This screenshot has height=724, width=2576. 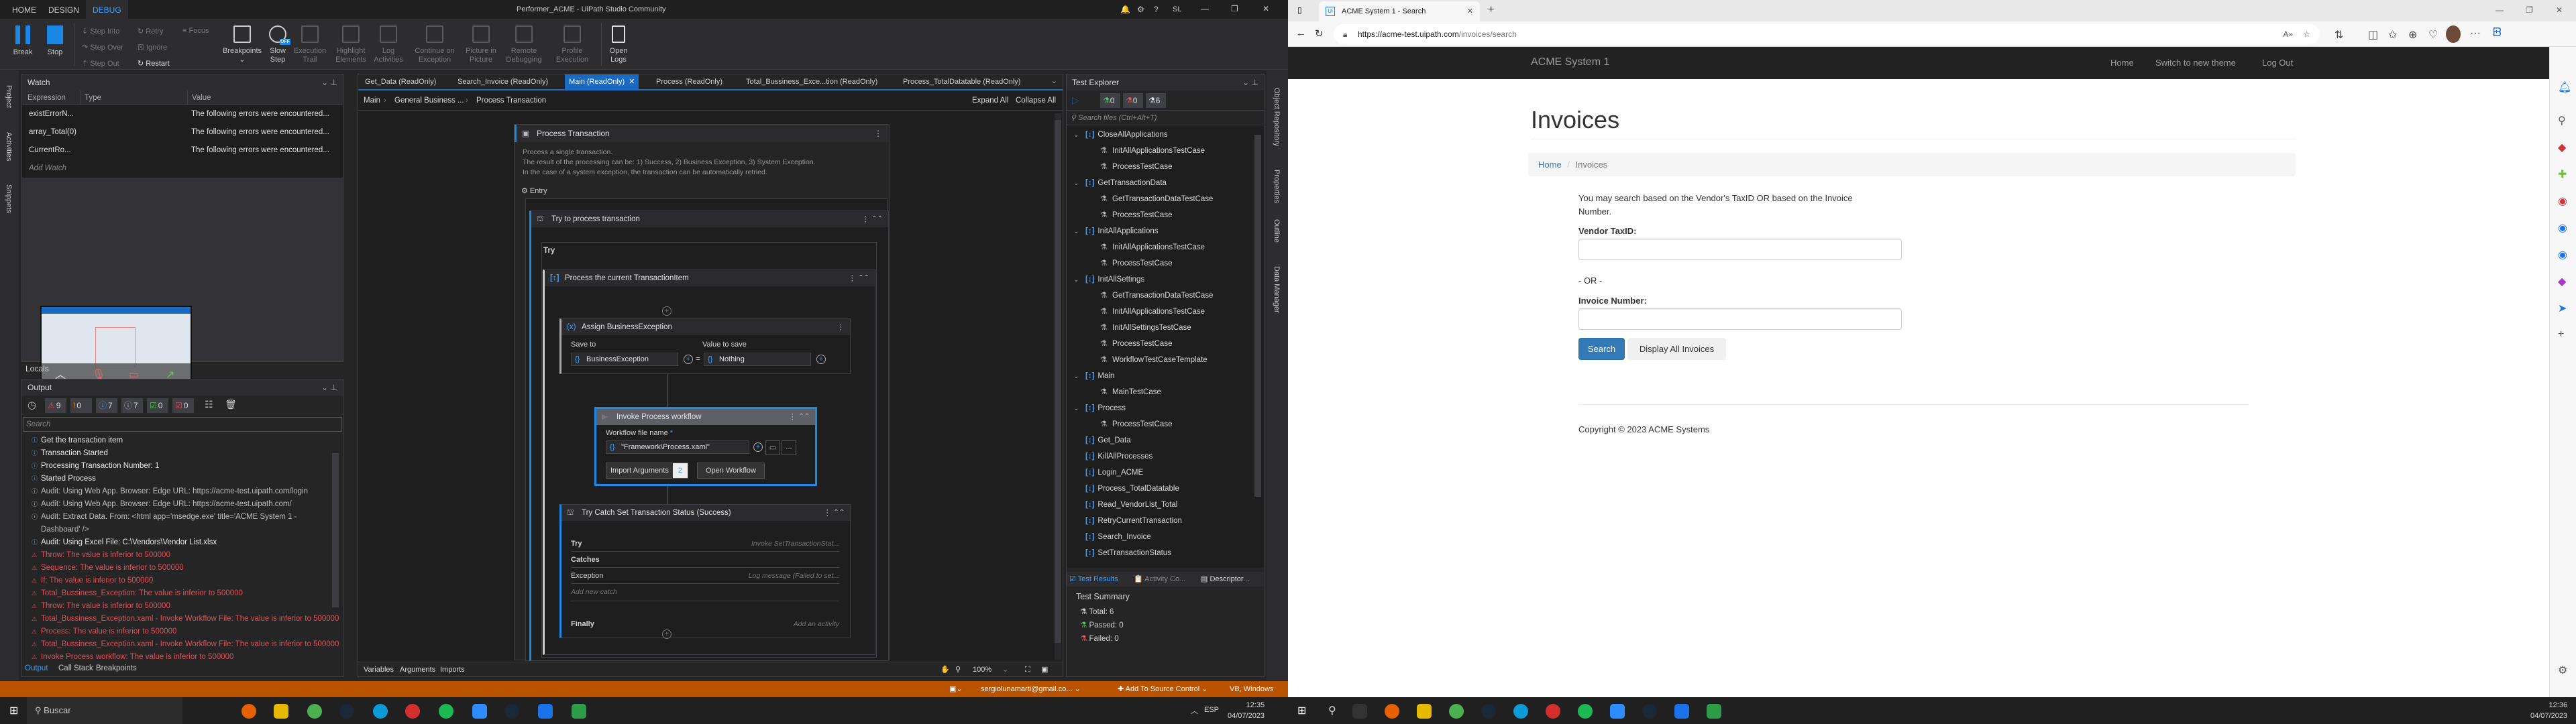 What do you see at coordinates (199, 97) in the screenshot?
I see `column-value: Value` at bounding box center [199, 97].